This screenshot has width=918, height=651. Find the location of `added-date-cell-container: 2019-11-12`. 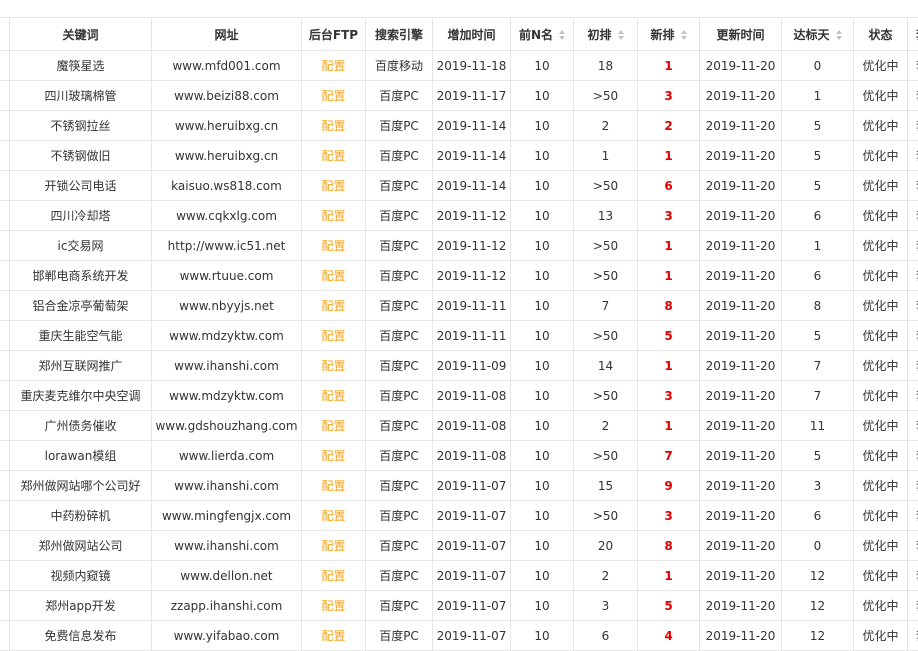

added-date-cell-container: 2019-11-12 is located at coordinates (471, 275).